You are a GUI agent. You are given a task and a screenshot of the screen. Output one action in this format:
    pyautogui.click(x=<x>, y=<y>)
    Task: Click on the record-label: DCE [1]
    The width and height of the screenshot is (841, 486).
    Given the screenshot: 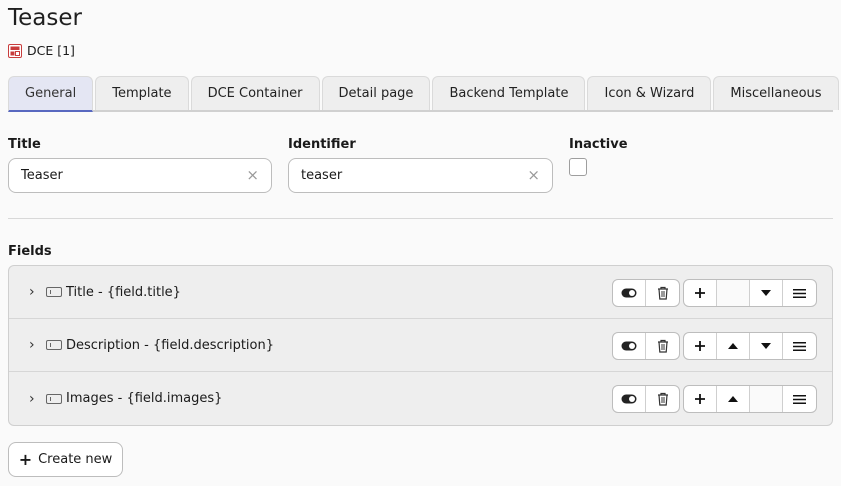 What is the action you would take?
    pyautogui.click(x=51, y=50)
    